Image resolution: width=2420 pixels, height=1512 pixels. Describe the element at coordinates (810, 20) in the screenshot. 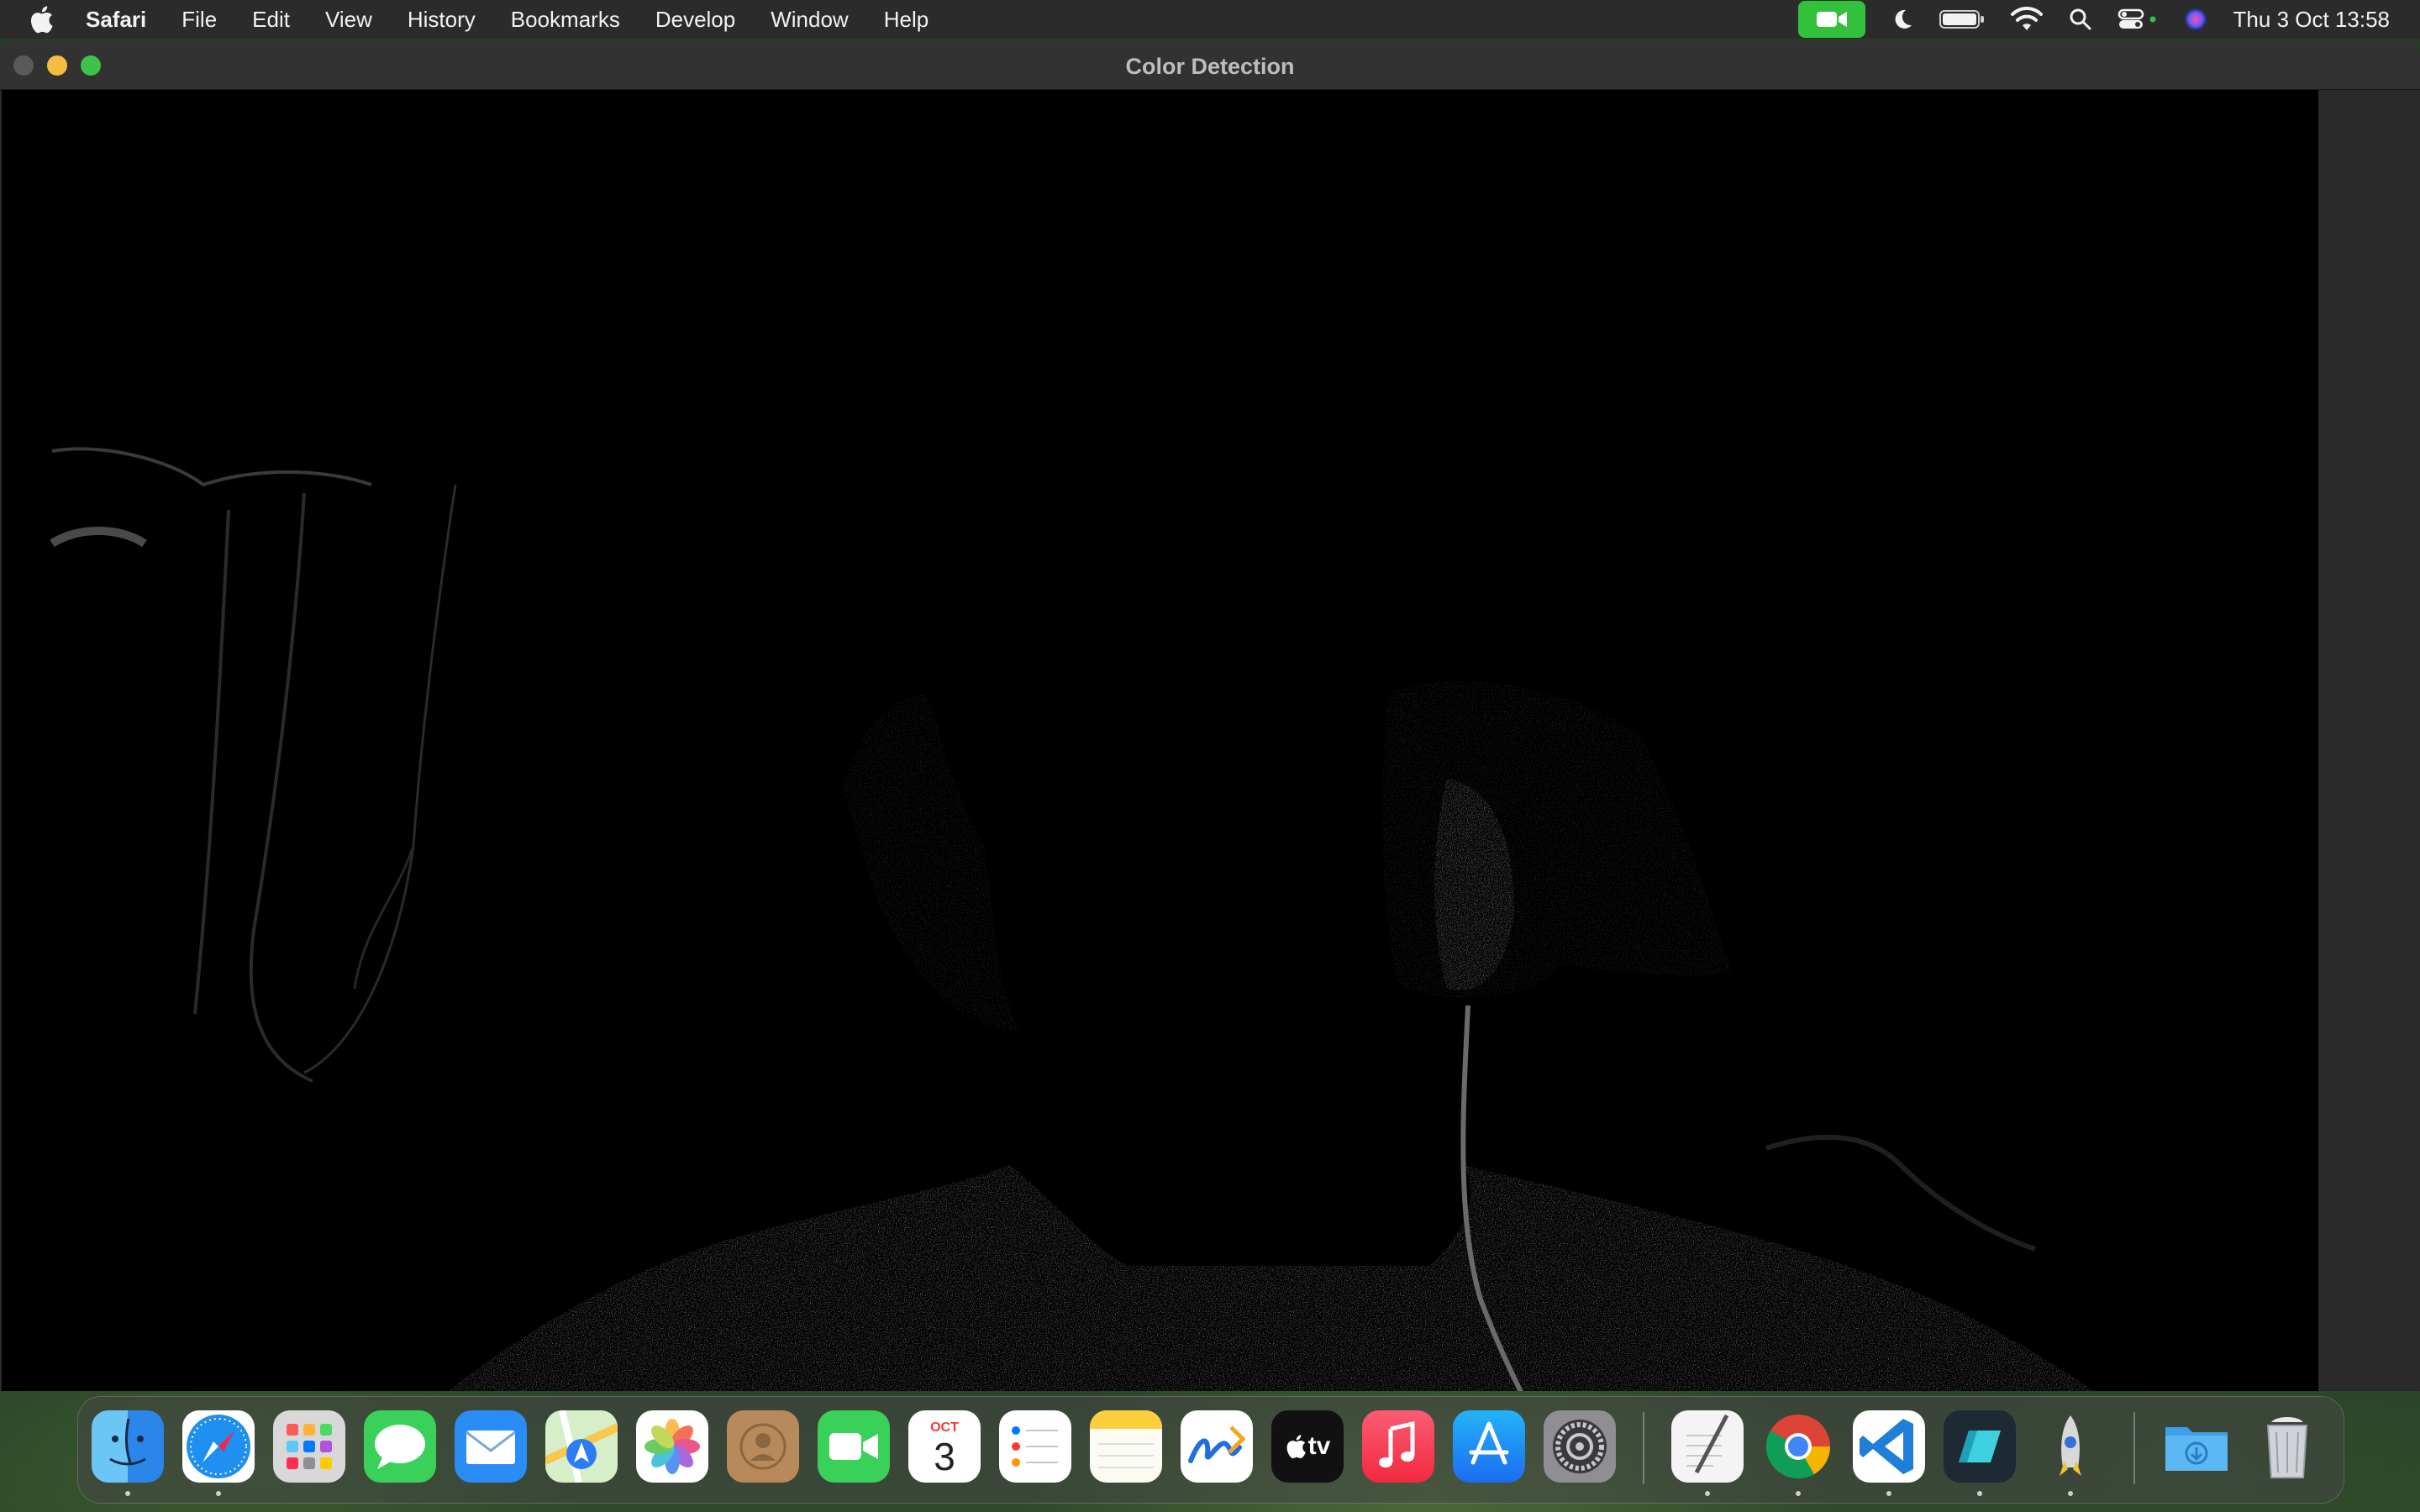

I see `menu-window: Window` at that location.